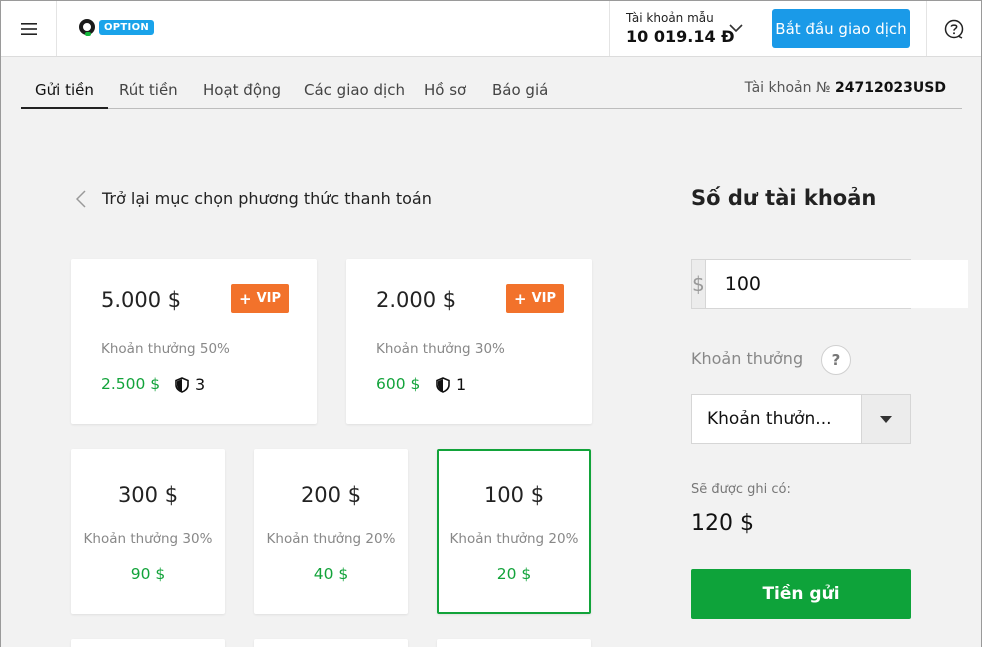  What do you see at coordinates (890, 88) in the screenshot?
I see `account-number-value: 24712023USD` at bounding box center [890, 88].